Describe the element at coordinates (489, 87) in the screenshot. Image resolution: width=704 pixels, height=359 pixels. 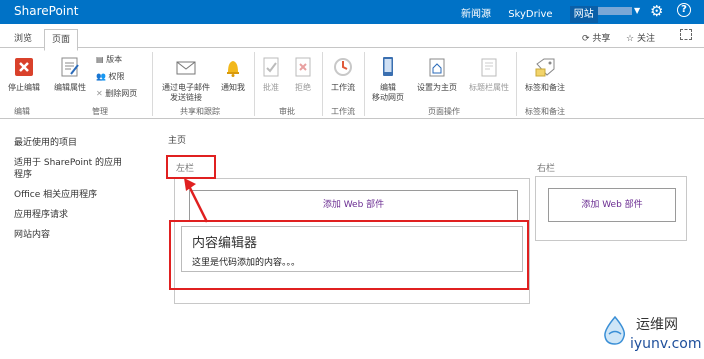
I see `title-bar-label: 标题栏属性` at that location.